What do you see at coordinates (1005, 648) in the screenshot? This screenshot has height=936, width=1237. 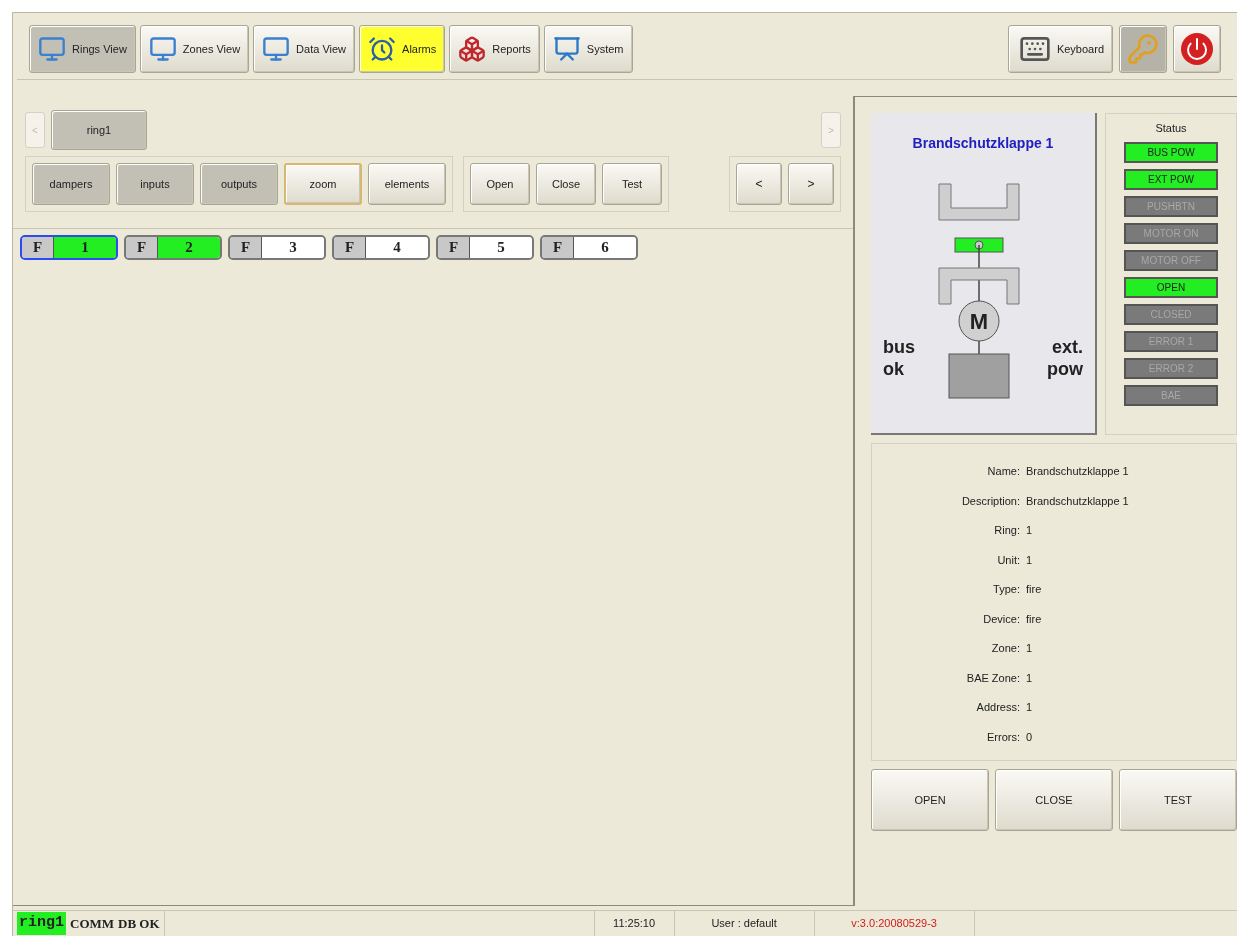 I see `detail-label: Zone:` at bounding box center [1005, 648].